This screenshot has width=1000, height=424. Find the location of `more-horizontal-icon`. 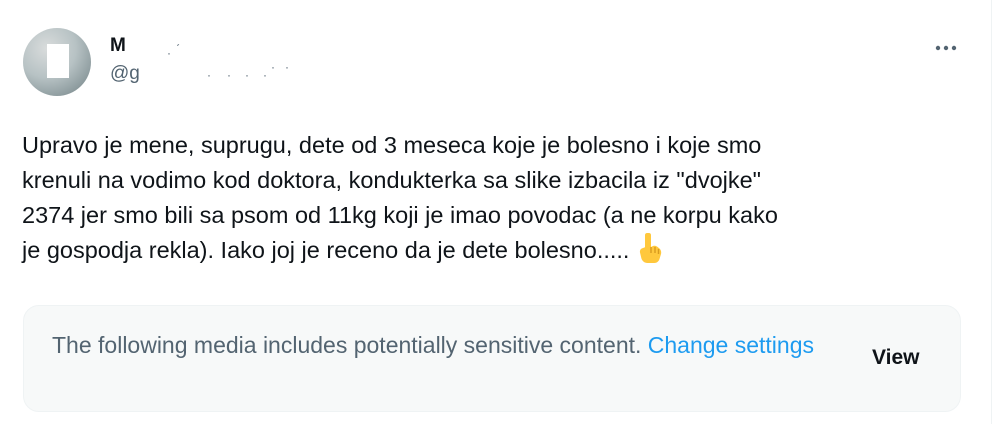

more-horizontal-icon is located at coordinates (946, 48).